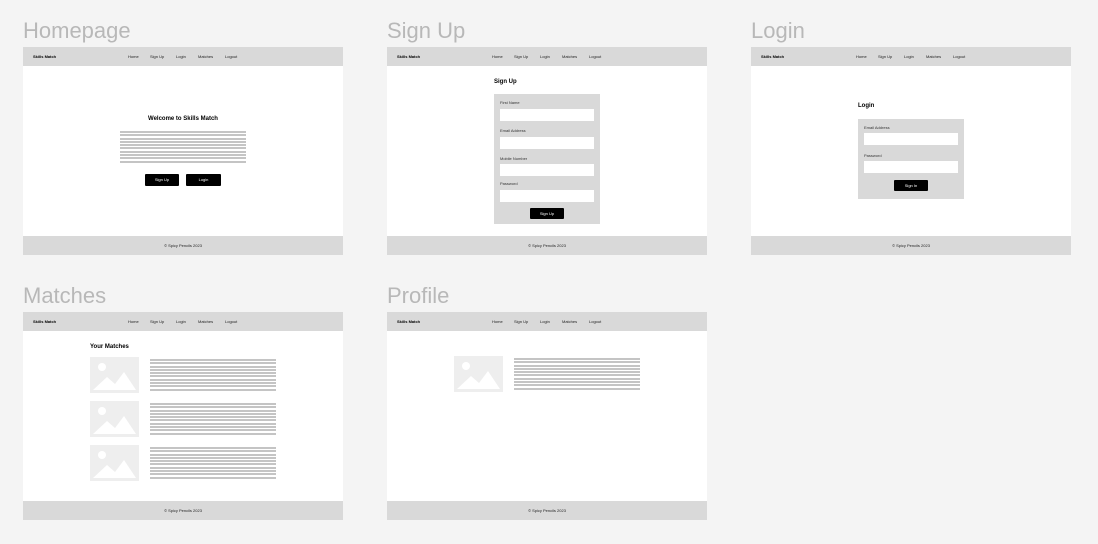 Image resolution: width=1098 pixels, height=544 pixels. Describe the element at coordinates (478, 374) in the screenshot. I see `profile-image-icon` at that location.